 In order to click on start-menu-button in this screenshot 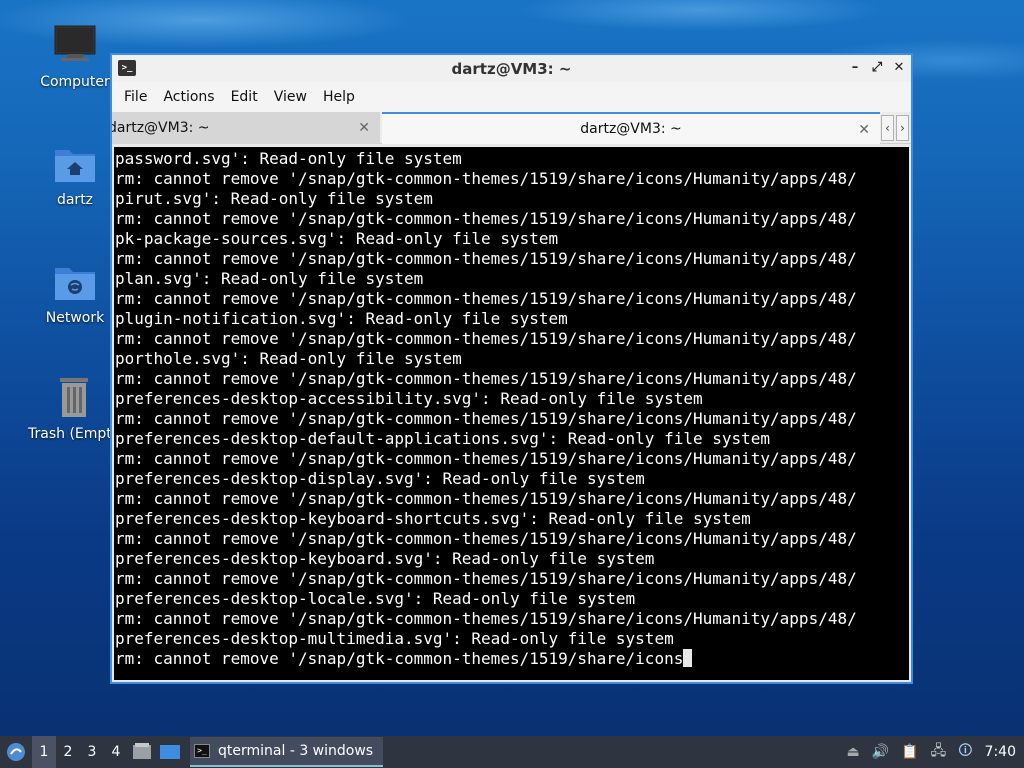, I will do `click(16, 752)`.